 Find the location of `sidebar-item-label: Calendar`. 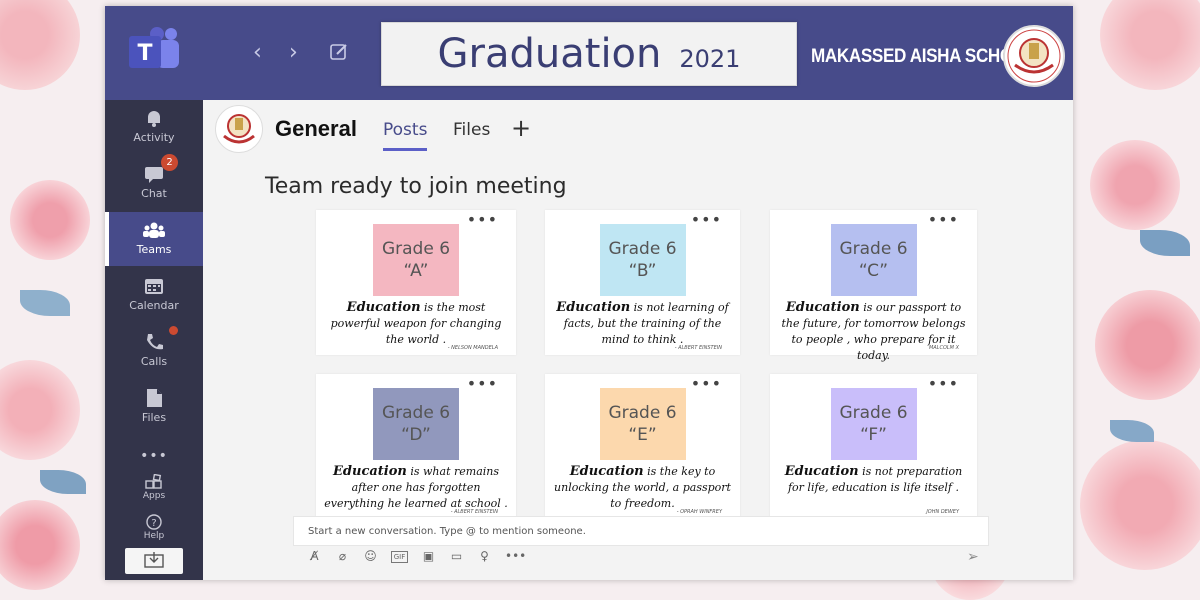

sidebar-item-label: Calendar is located at coordinates (154, 305).